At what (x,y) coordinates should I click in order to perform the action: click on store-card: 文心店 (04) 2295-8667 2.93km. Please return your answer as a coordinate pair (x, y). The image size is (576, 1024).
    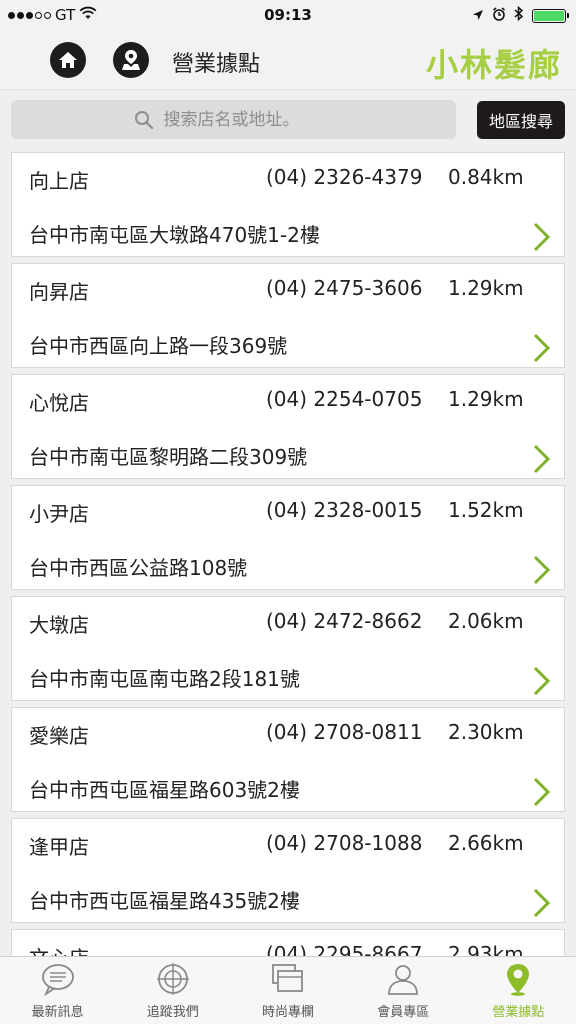
    Looking at the image, I should click on (288, 942).